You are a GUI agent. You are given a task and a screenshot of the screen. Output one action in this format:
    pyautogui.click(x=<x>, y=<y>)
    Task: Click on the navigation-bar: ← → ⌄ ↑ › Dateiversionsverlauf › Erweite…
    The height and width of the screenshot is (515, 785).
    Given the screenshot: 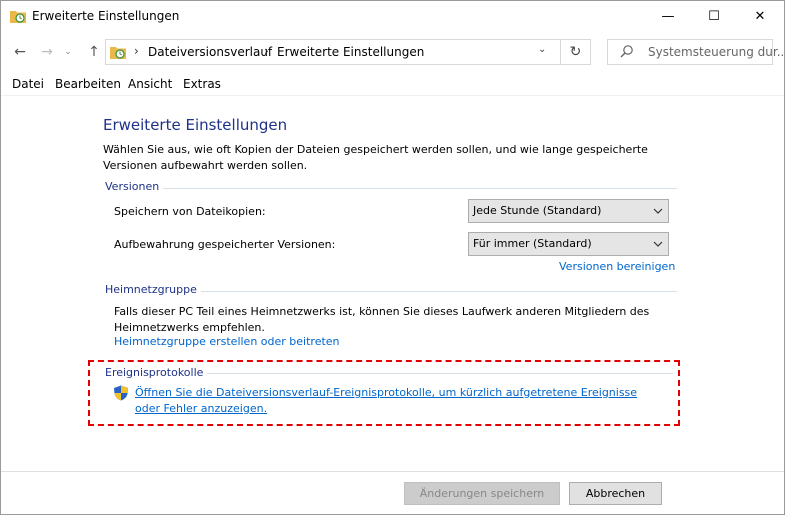 What is the action you would take?
    pyautogui.click(x=393, y=52)
    